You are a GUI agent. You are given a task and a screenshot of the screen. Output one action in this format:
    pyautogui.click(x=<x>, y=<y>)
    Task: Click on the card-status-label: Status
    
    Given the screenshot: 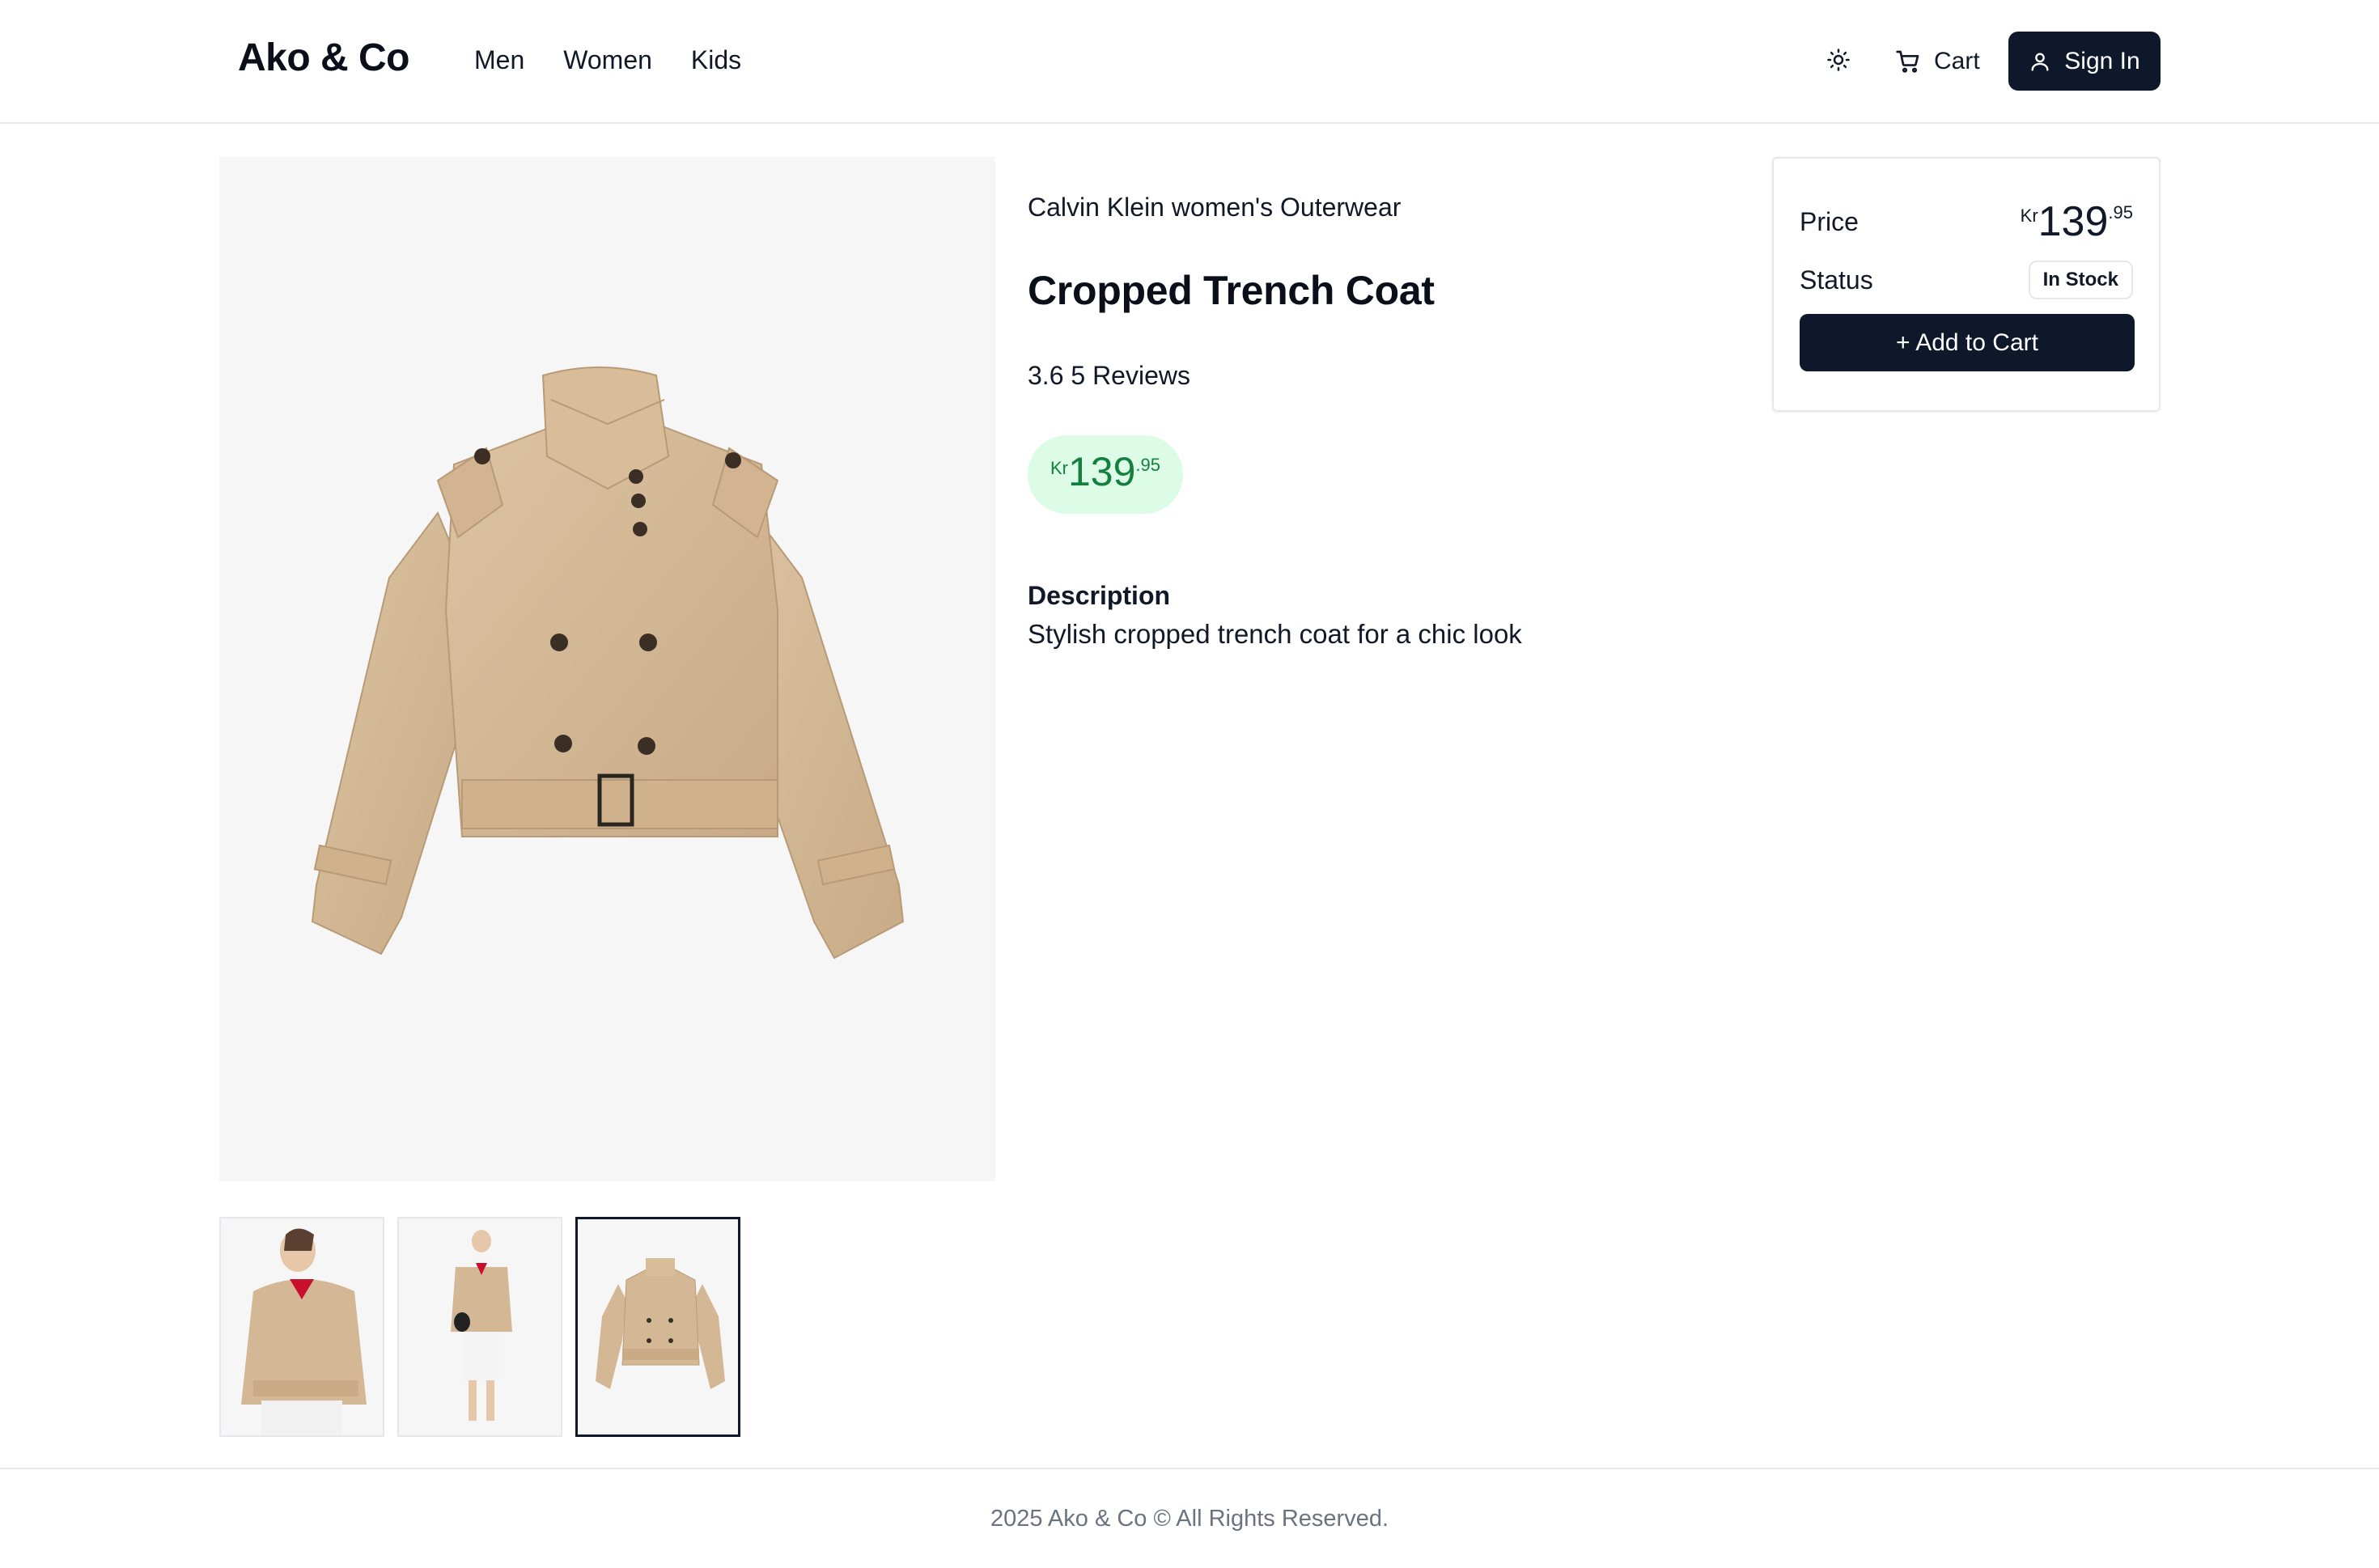 What is the action you would take?
    pyautogui.click(x=1836, y=280)
    